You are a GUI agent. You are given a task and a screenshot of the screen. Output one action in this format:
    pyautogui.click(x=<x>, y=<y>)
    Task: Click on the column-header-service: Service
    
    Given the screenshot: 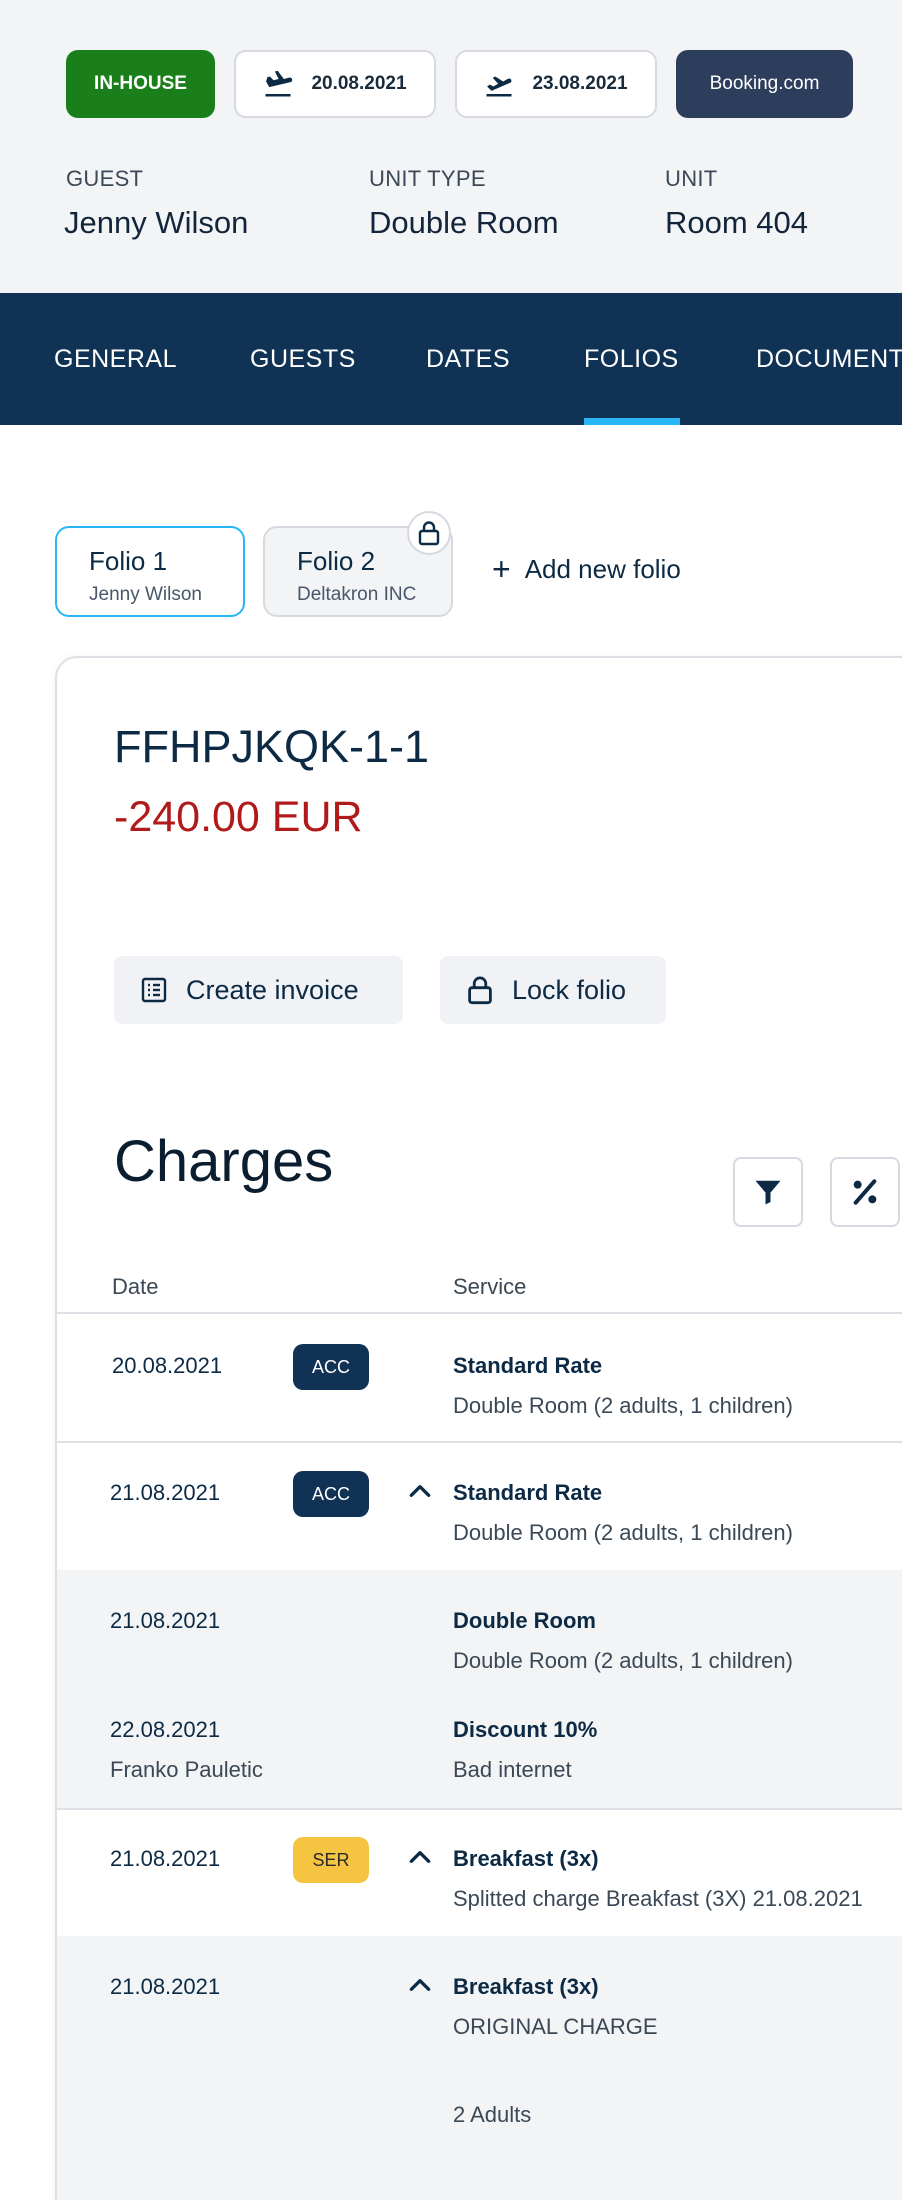 What is the action you would take?
    pyautogui.click(x=490, y=1286)
    